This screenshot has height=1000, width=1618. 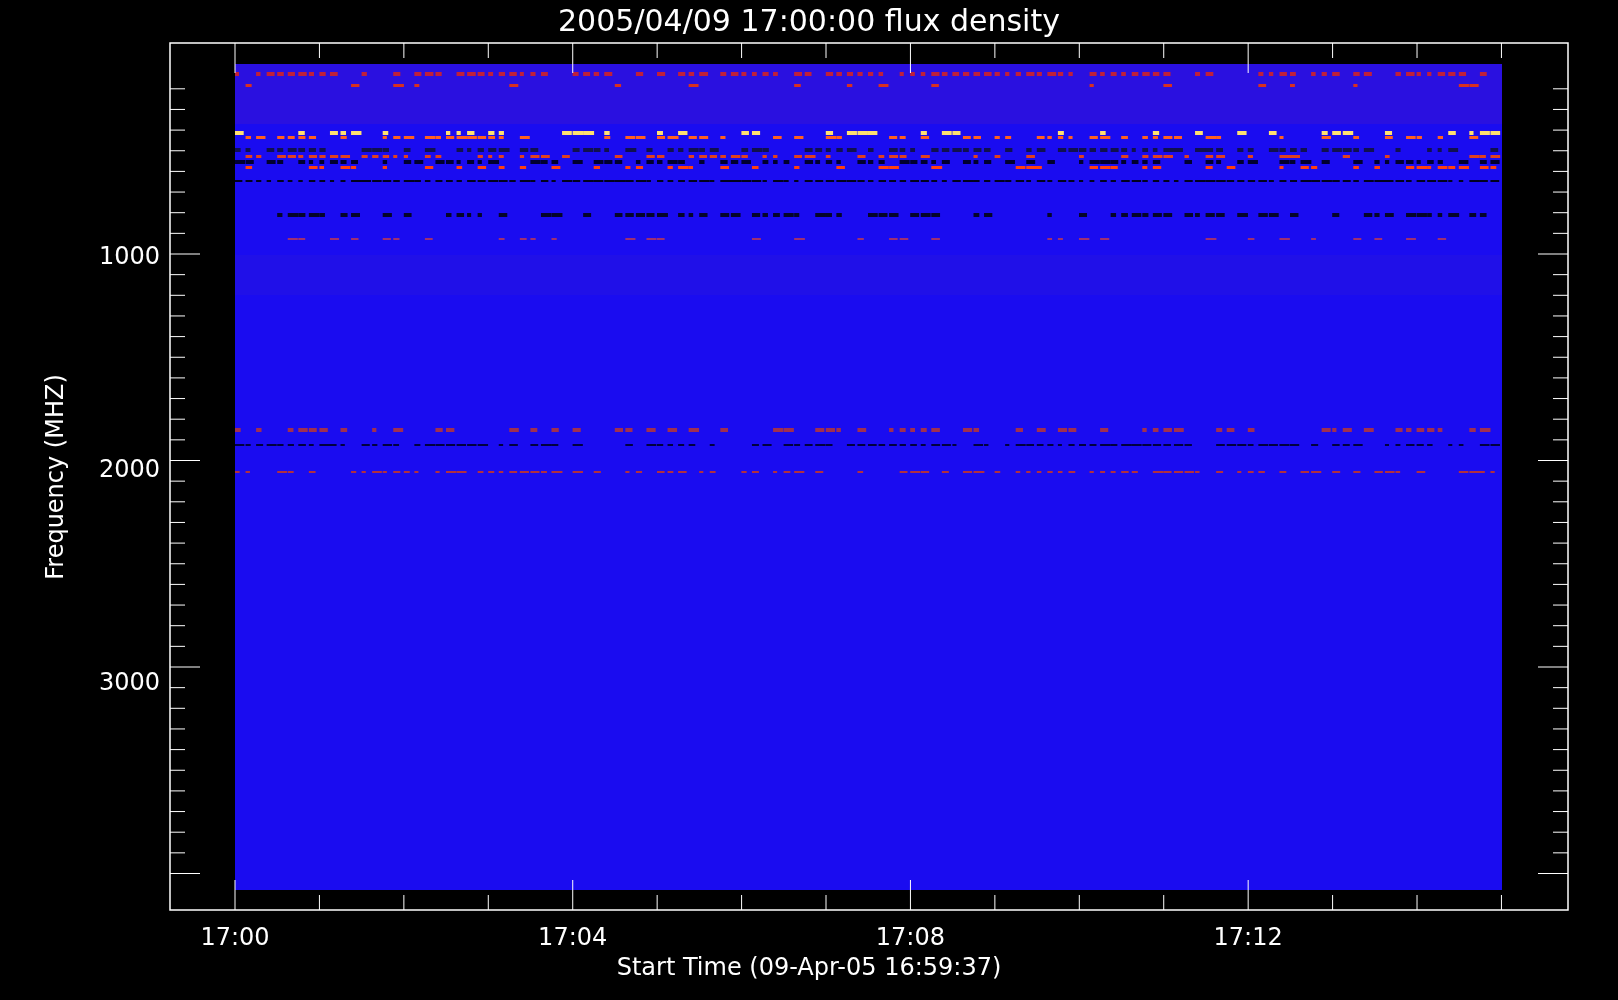 I want to click on chart-title: 2005/04/09 17:00:00 flux density, so click(x=809, y=20).